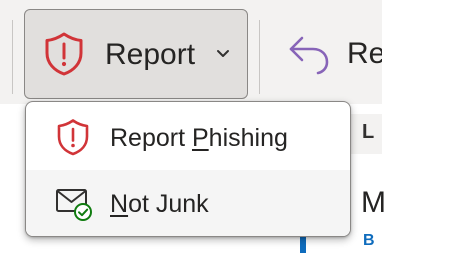  What do you see at coordinates (159, 204) in the screenshot?
I see `menu-item-label: Not Junk` at bounding box center [159, 204].